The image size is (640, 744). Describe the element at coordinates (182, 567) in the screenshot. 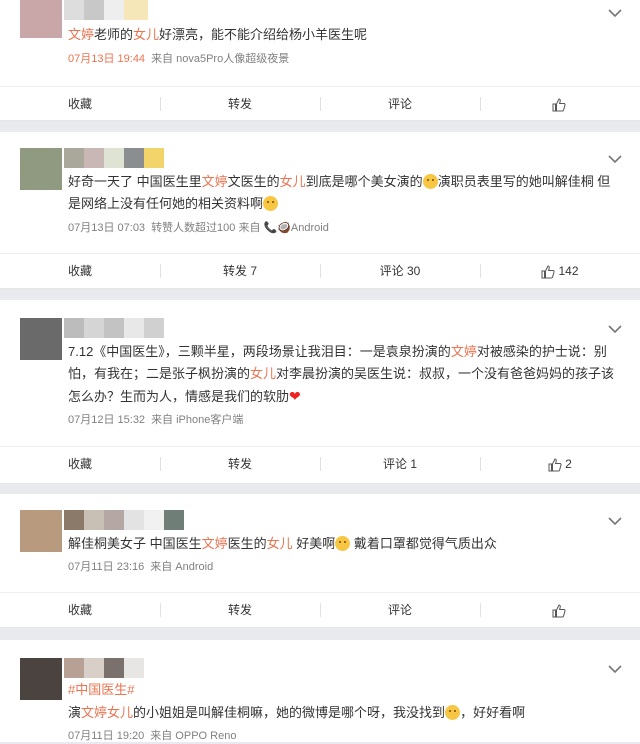

I see `comment-source: 来自 Android` at that location.